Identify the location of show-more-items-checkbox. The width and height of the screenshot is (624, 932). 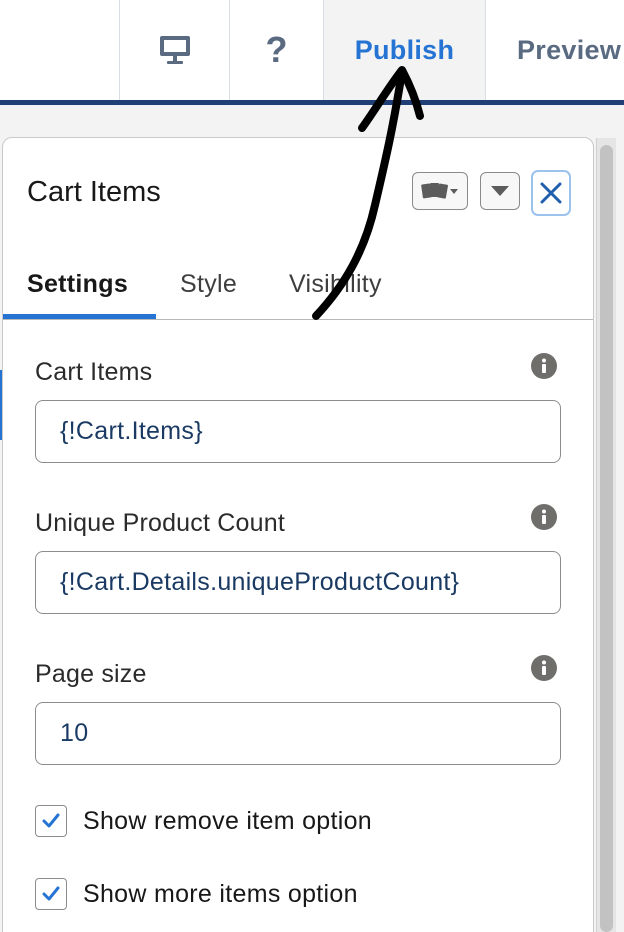
(51, 894).